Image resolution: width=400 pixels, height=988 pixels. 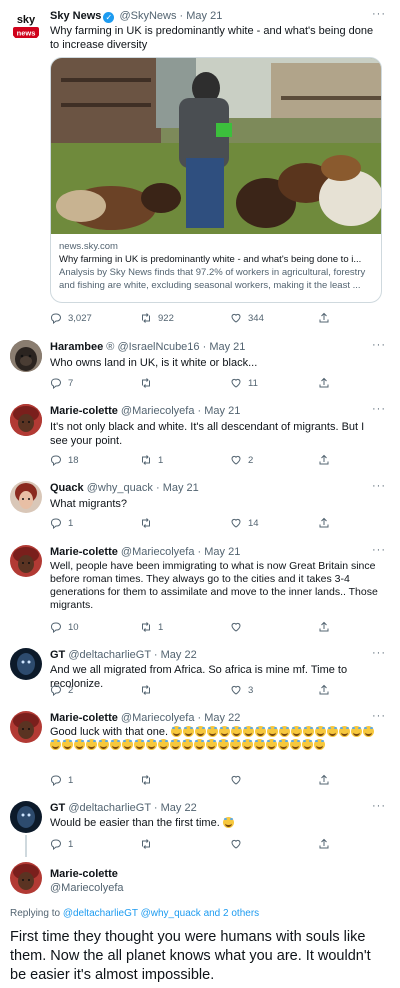 I want to click on retweet-count: 1, so click(x=161, y=627).